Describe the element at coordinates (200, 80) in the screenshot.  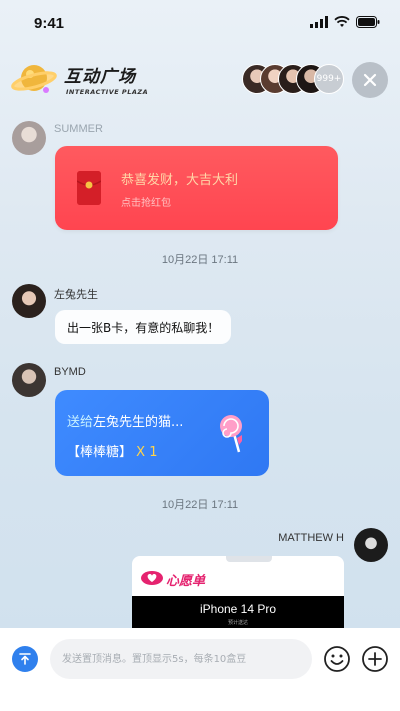
I see `header: 互动广场 INTERACTIVE PLAZA 999+` at that location.